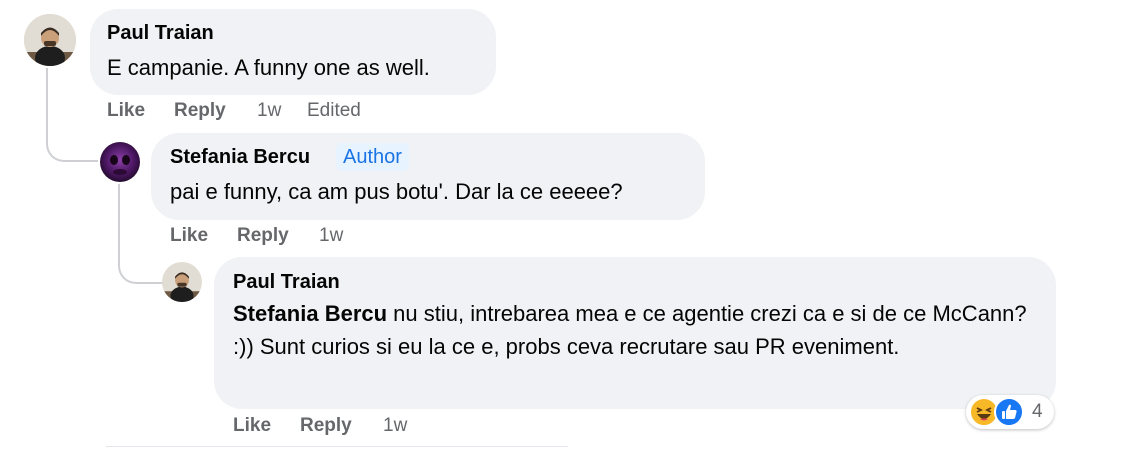 Image resolution: width=1124 pixels, height=449 pixels. Describe the element at coordinates (268, 67) in the screenshot. I see `comment-text: E campanie. A funny one as well.` at that location.